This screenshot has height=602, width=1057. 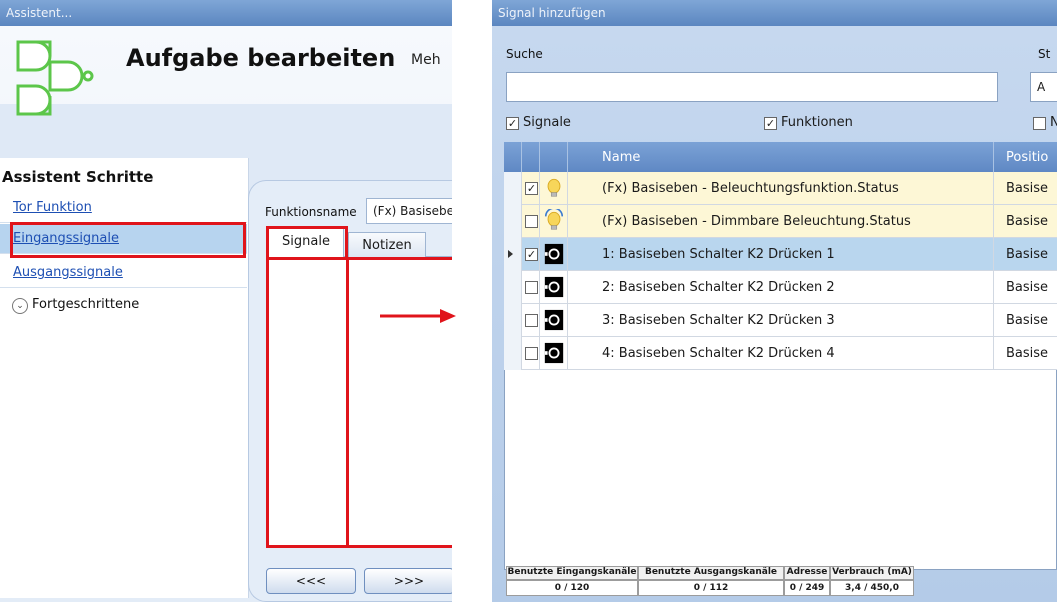 What do you see at coordinates (510, 254) in the screenshot?
I see `row-pointer-icon` at bounding box center [510, 254].